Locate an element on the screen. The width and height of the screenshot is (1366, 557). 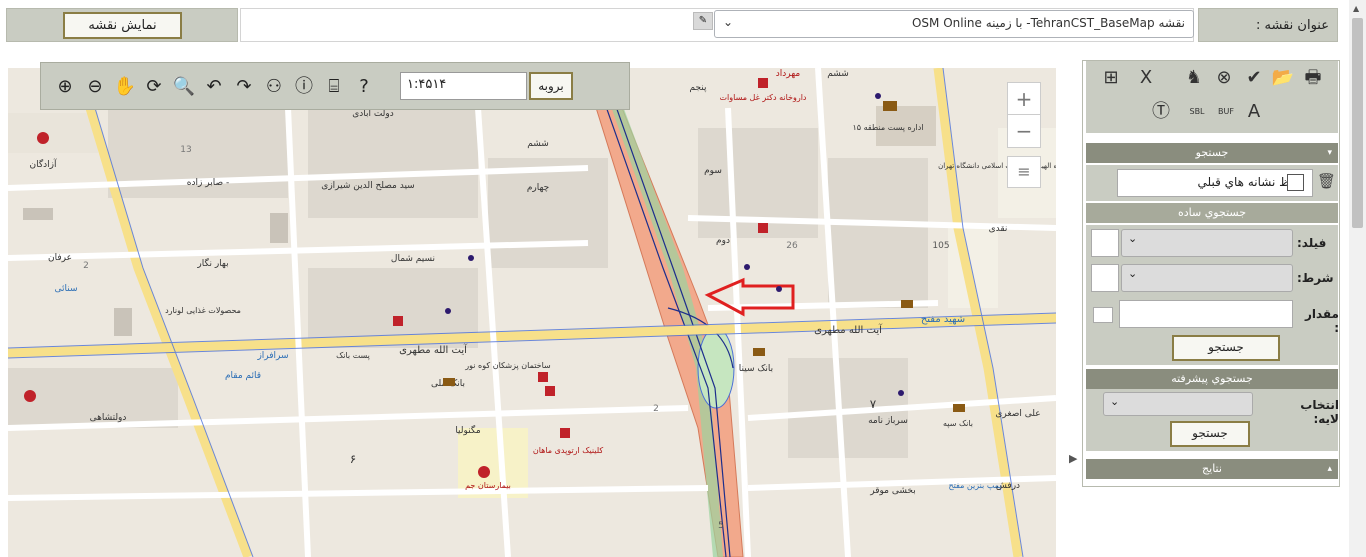
results-header-label: نتايج is located at coordinates (1212, 468).